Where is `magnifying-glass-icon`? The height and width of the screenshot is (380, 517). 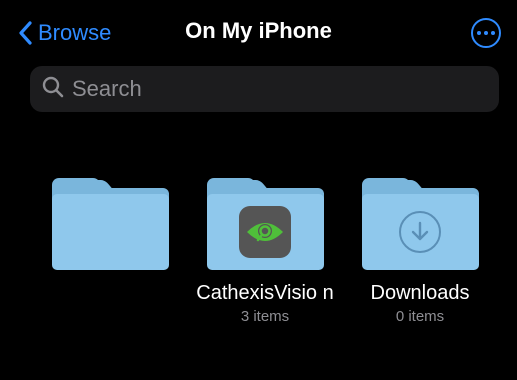 magnifying-glass-icon is located at coordinates (53, 89).